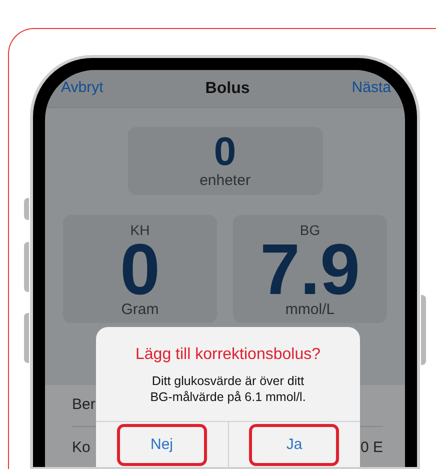  I want to click on row-label: Ko, so click(81, 448).